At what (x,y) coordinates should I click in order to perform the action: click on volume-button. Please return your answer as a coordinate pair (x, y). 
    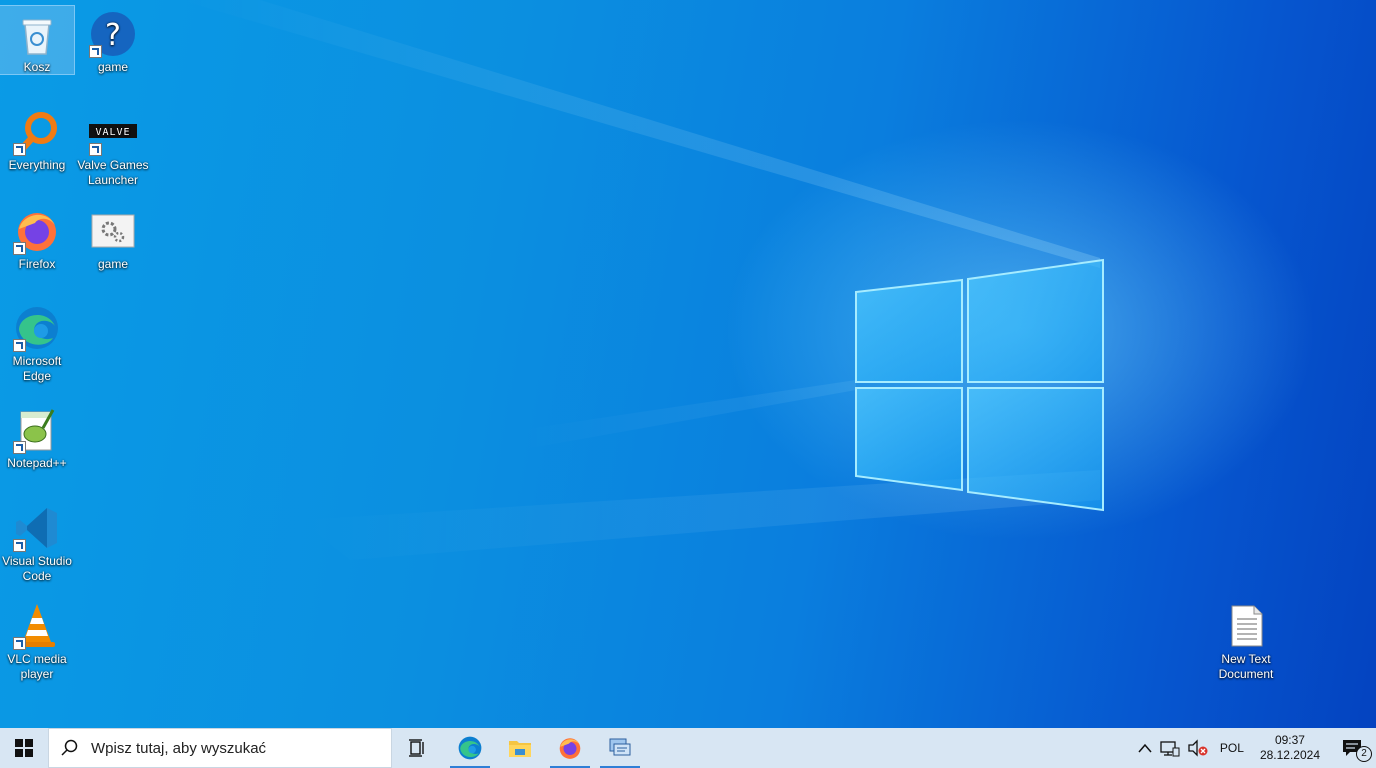
    Looking at the image, I should click on (1198, 748).